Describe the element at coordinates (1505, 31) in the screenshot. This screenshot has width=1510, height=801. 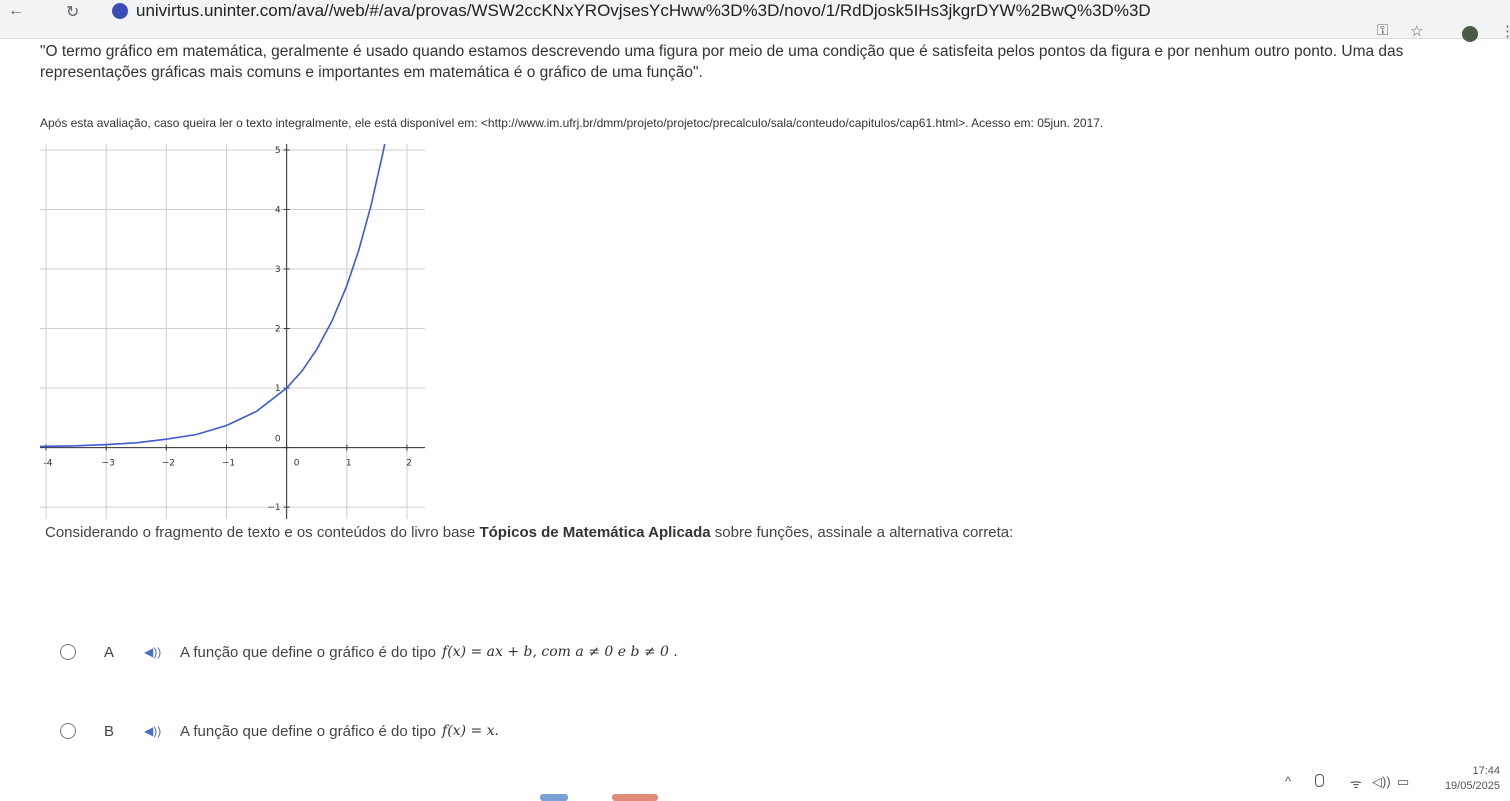
I see `browser-menu-icon: ⋮` at that location.